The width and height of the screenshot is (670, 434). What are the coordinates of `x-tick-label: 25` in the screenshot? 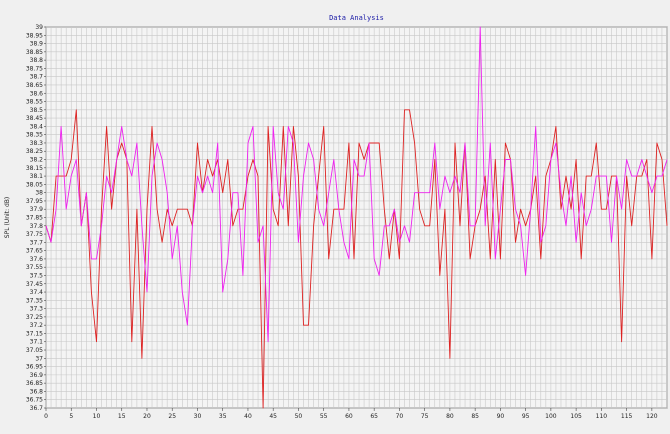 It's located at (172, 416).